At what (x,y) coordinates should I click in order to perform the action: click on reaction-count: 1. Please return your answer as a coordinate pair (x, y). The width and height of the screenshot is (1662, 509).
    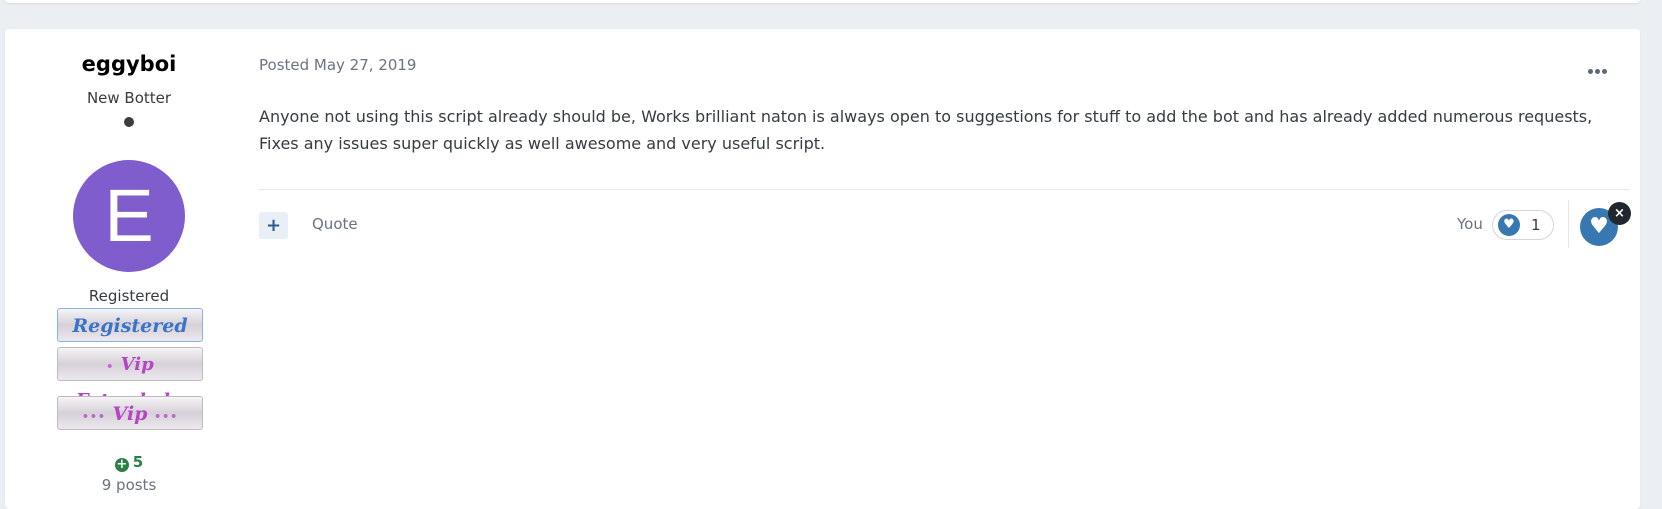
    Looking at the image, I should click on (1536, 225).